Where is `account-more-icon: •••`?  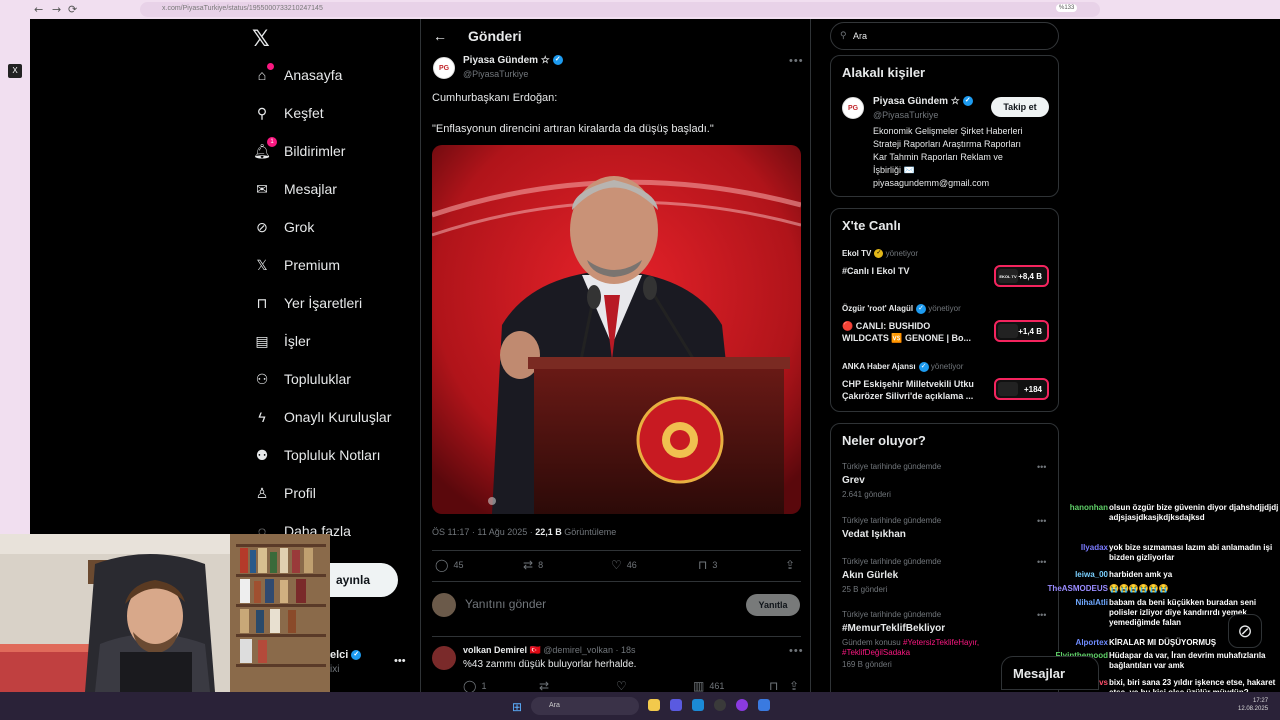
account-more-icon: ••• is located at coordinates (400, 661).